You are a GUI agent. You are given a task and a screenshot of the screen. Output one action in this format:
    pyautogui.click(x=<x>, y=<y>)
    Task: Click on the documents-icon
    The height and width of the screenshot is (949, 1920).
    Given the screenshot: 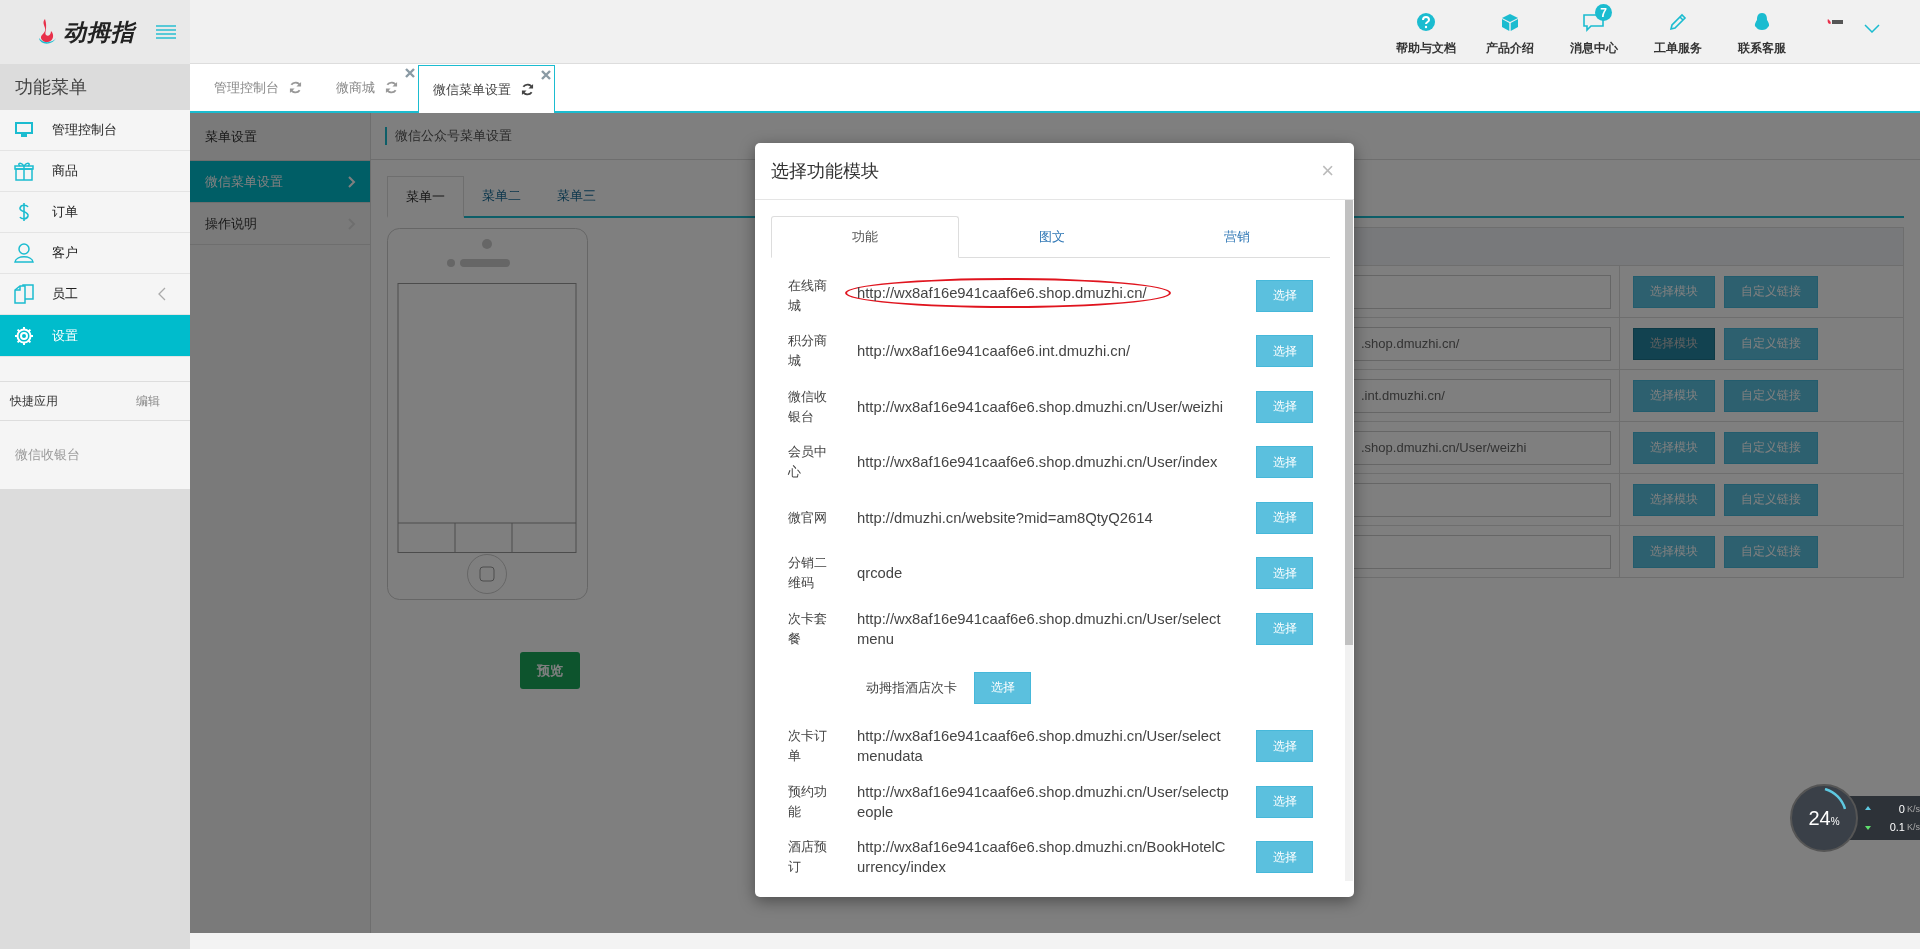 What is the action you would take?
    pyautogui.click(x=24, y=294)
    